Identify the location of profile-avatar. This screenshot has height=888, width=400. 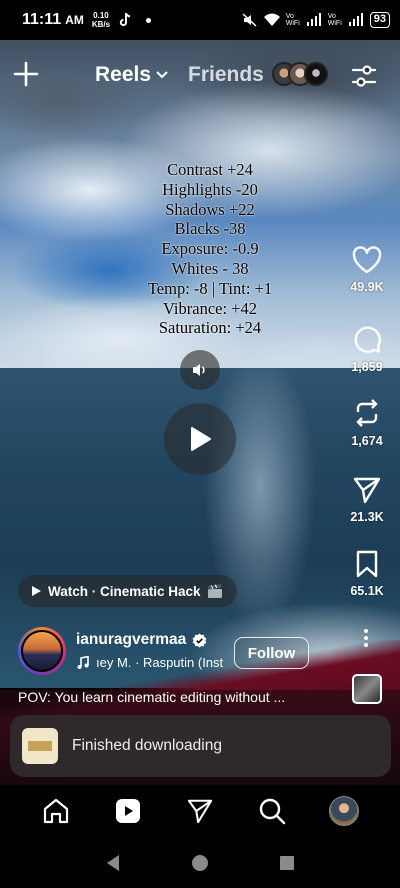
(344, 811).